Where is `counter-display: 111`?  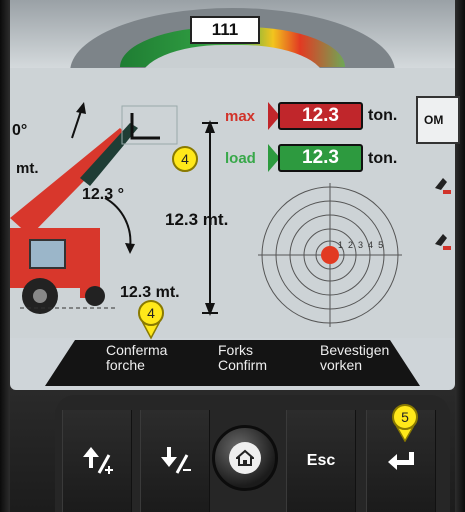 counter-display: 111 is located at coordinates (225, 30).